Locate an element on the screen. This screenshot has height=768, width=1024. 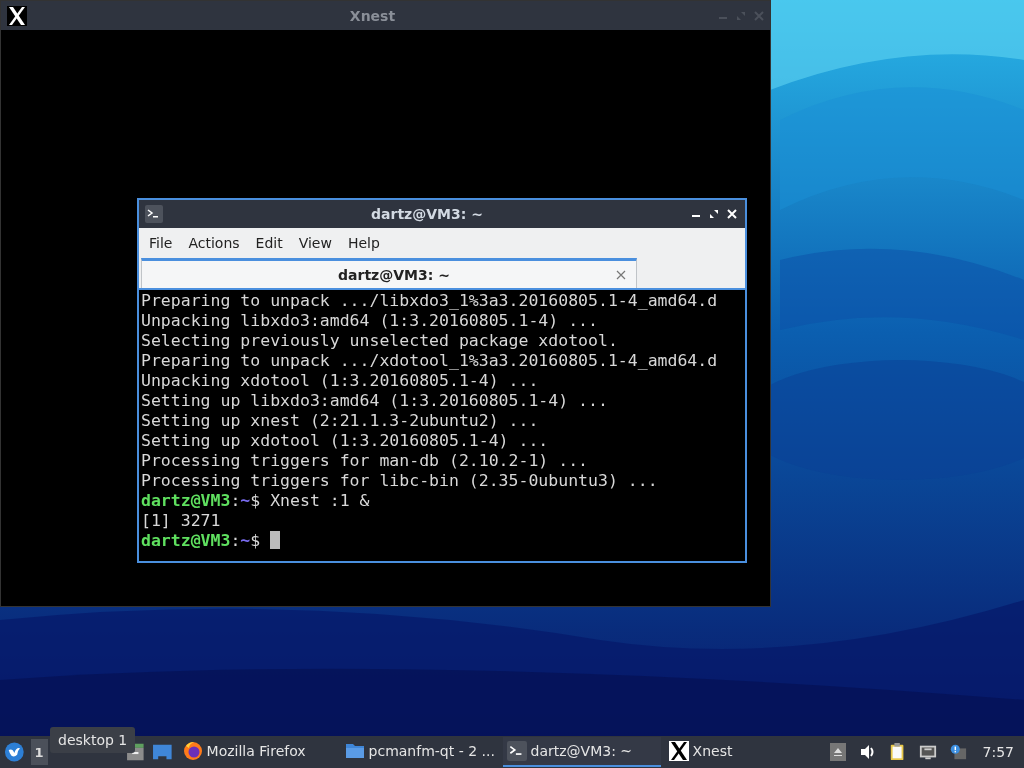
menu-item: View is located at coordinates (317, 242).